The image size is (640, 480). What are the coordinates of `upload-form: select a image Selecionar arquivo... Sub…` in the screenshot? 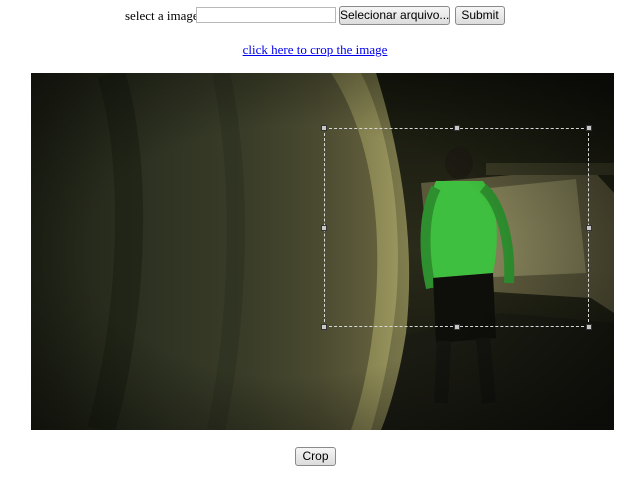 It's located at (320, 16).